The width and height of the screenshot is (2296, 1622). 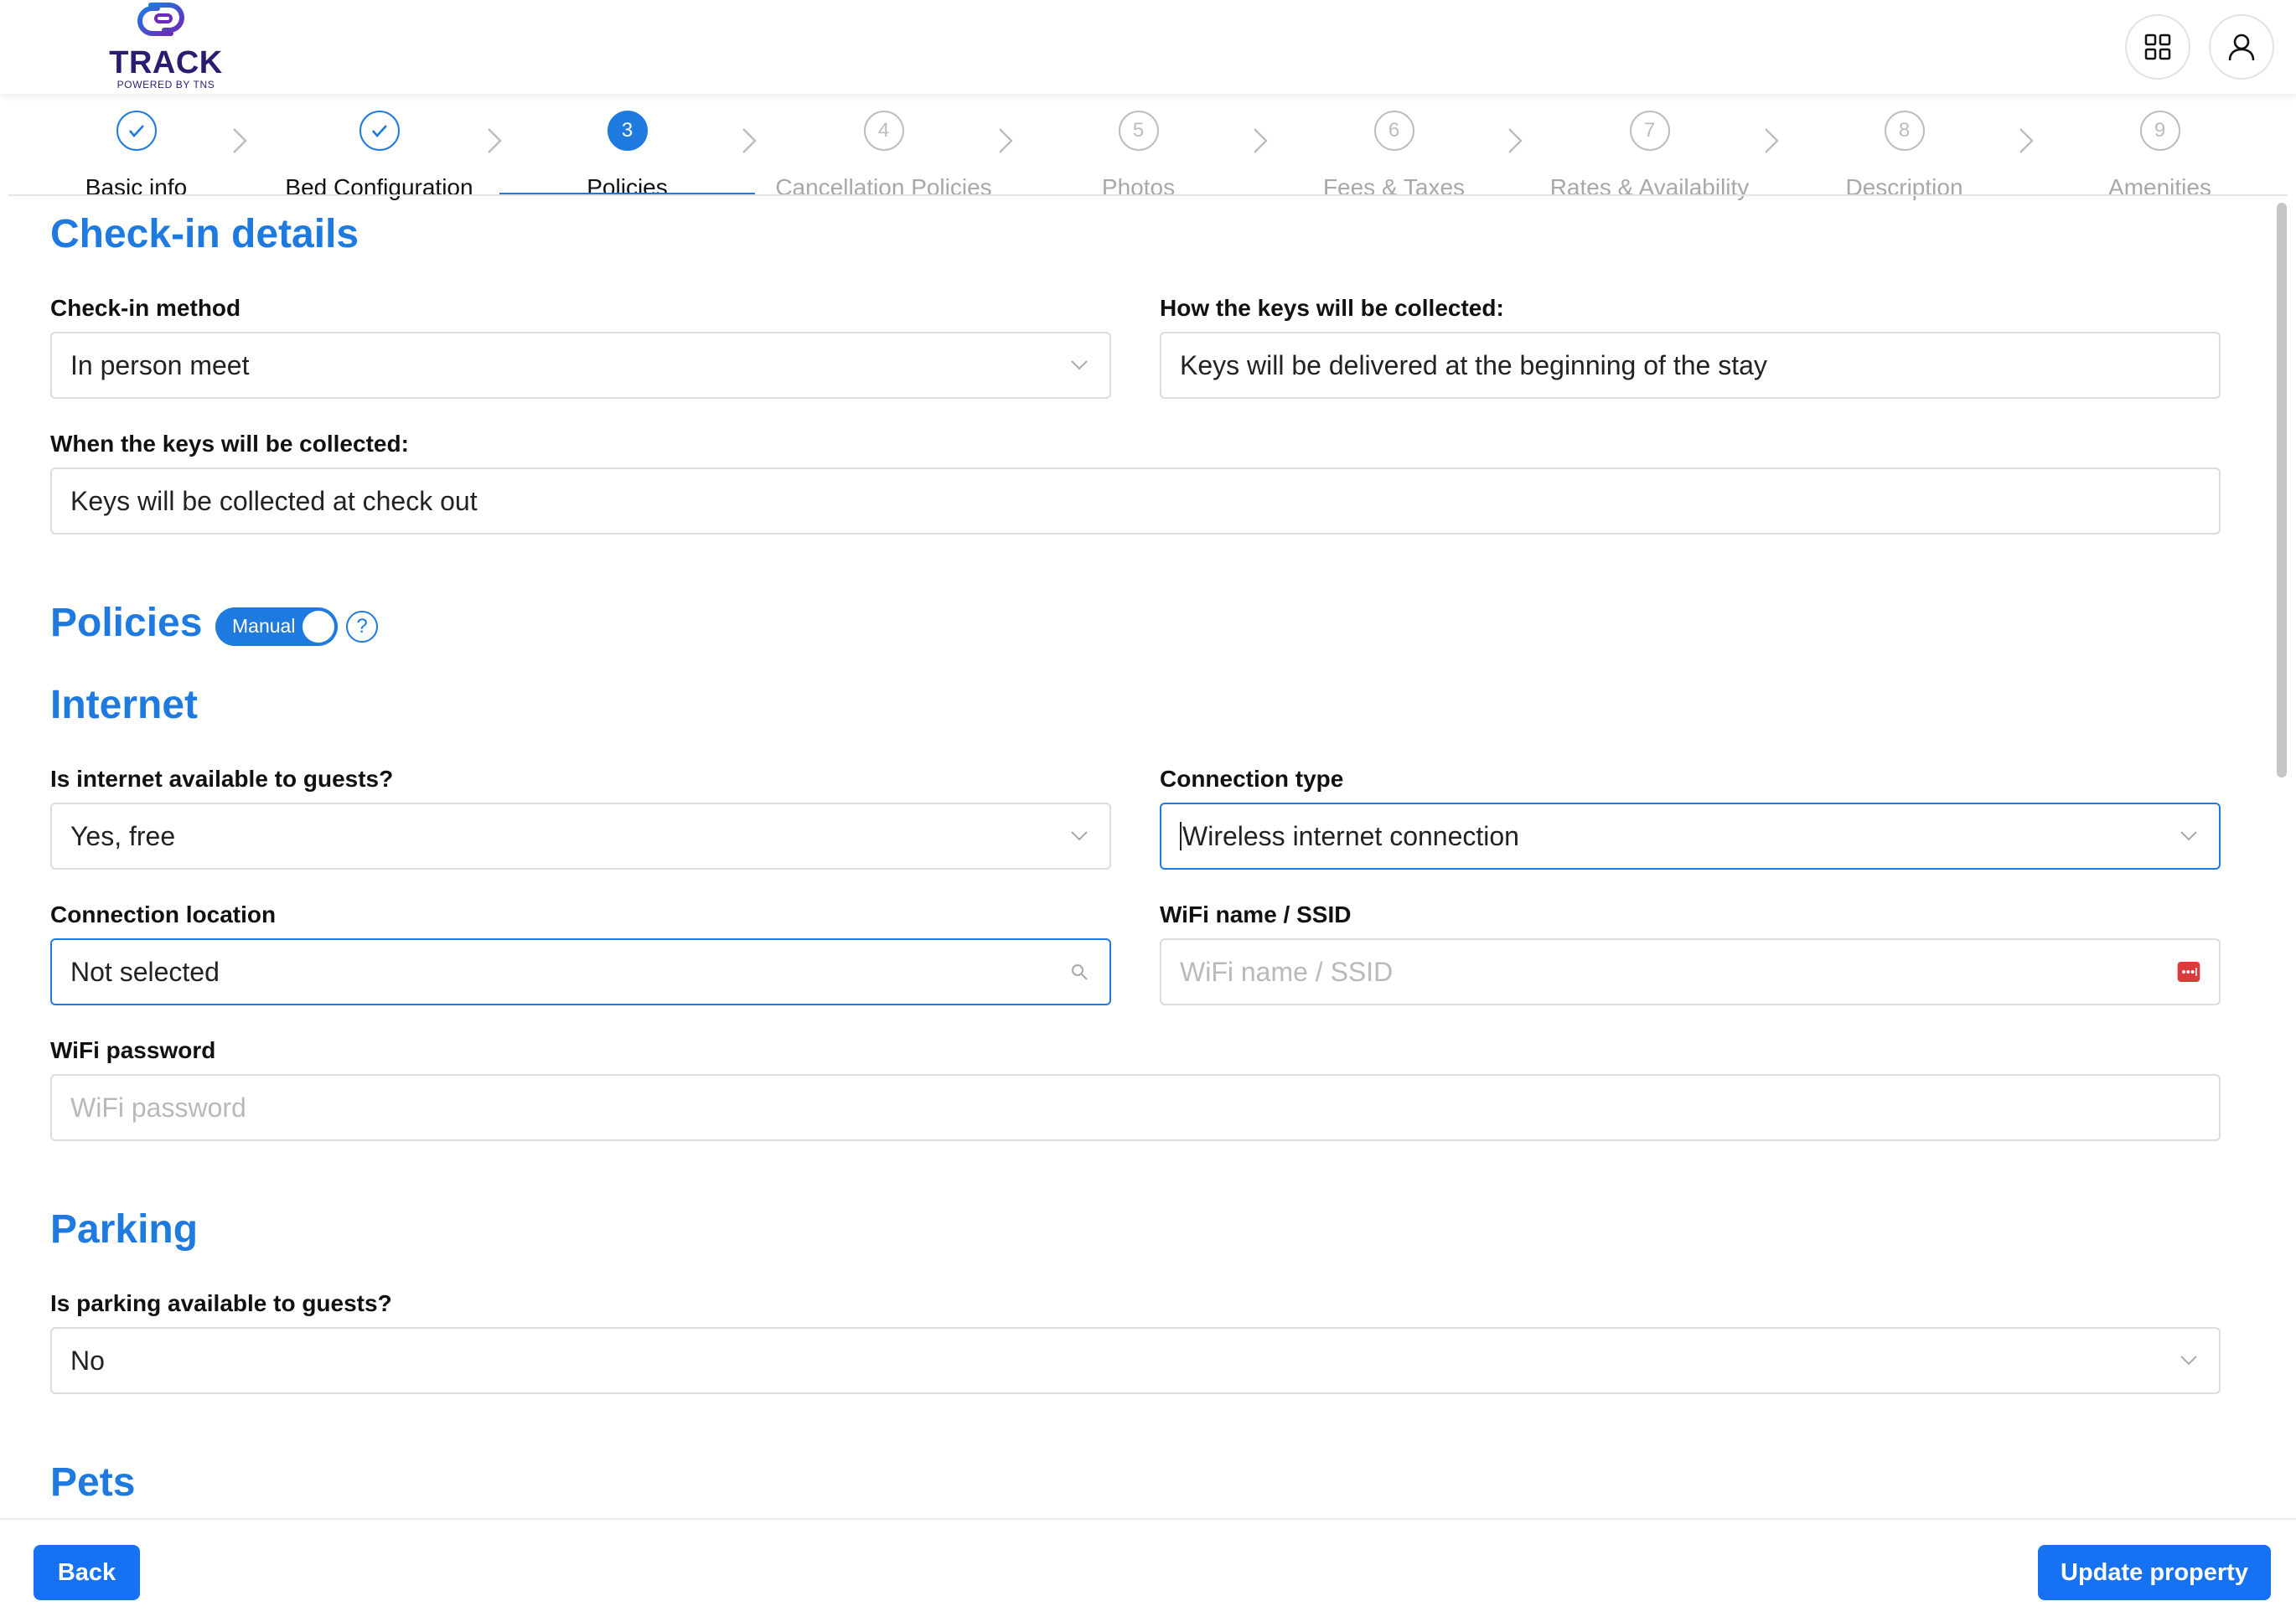 I want to click on checkin-method-value: In person meet, so click(x=160, y=364).